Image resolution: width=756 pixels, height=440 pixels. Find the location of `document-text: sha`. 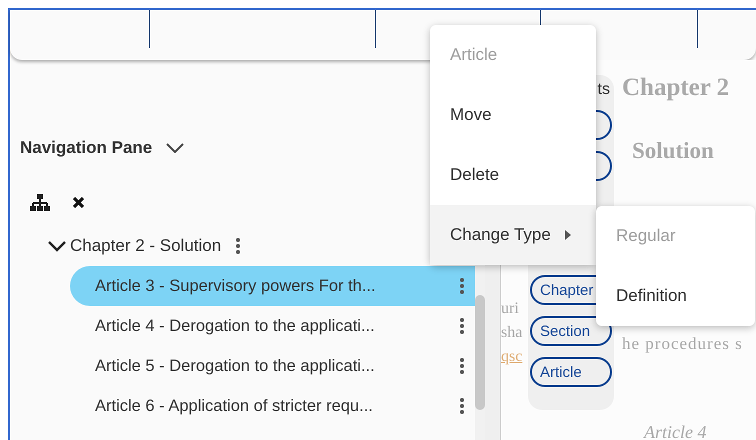

document-text: sha is located at coordinates (512, 333).